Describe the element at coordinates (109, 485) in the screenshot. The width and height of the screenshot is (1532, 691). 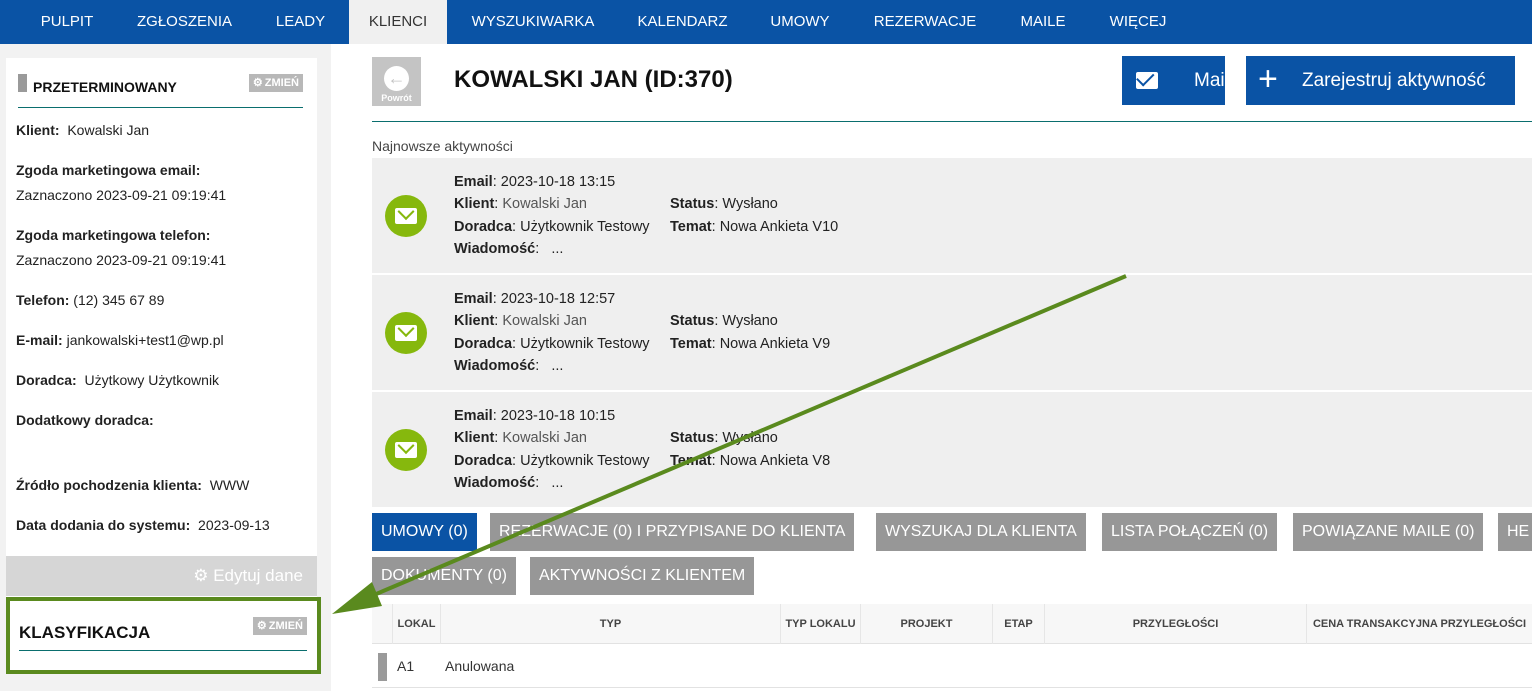
I see `field-label: Źródło pochodzenia klienta:` at that location.